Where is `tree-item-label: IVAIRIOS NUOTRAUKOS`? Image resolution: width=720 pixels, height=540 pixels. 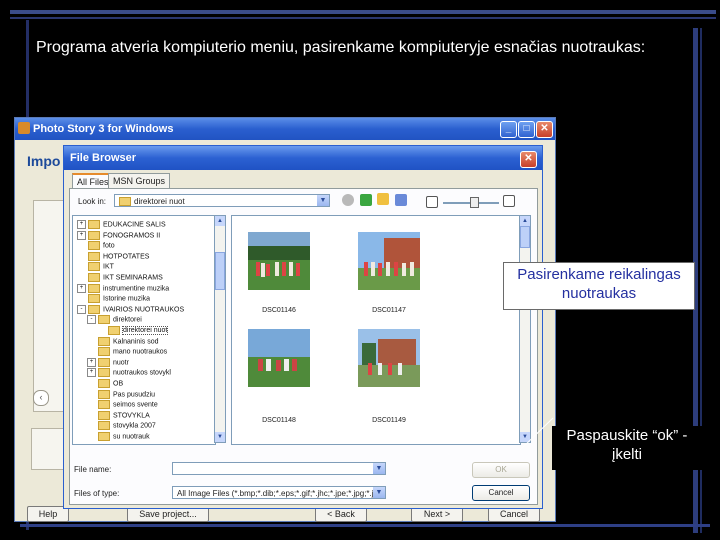
tree-item-label: IVAIRIOS NUOTRAUKOS is located at coordinates (144, 310).